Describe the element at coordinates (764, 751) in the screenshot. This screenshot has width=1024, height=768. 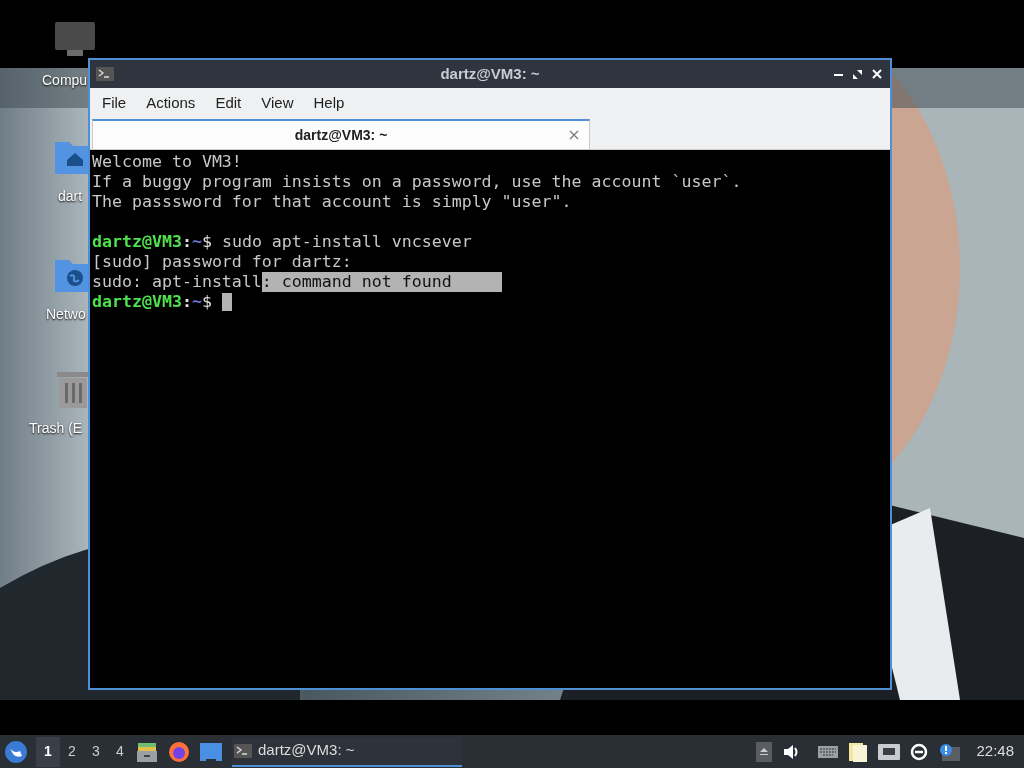
I see `eject-icon` at that location.